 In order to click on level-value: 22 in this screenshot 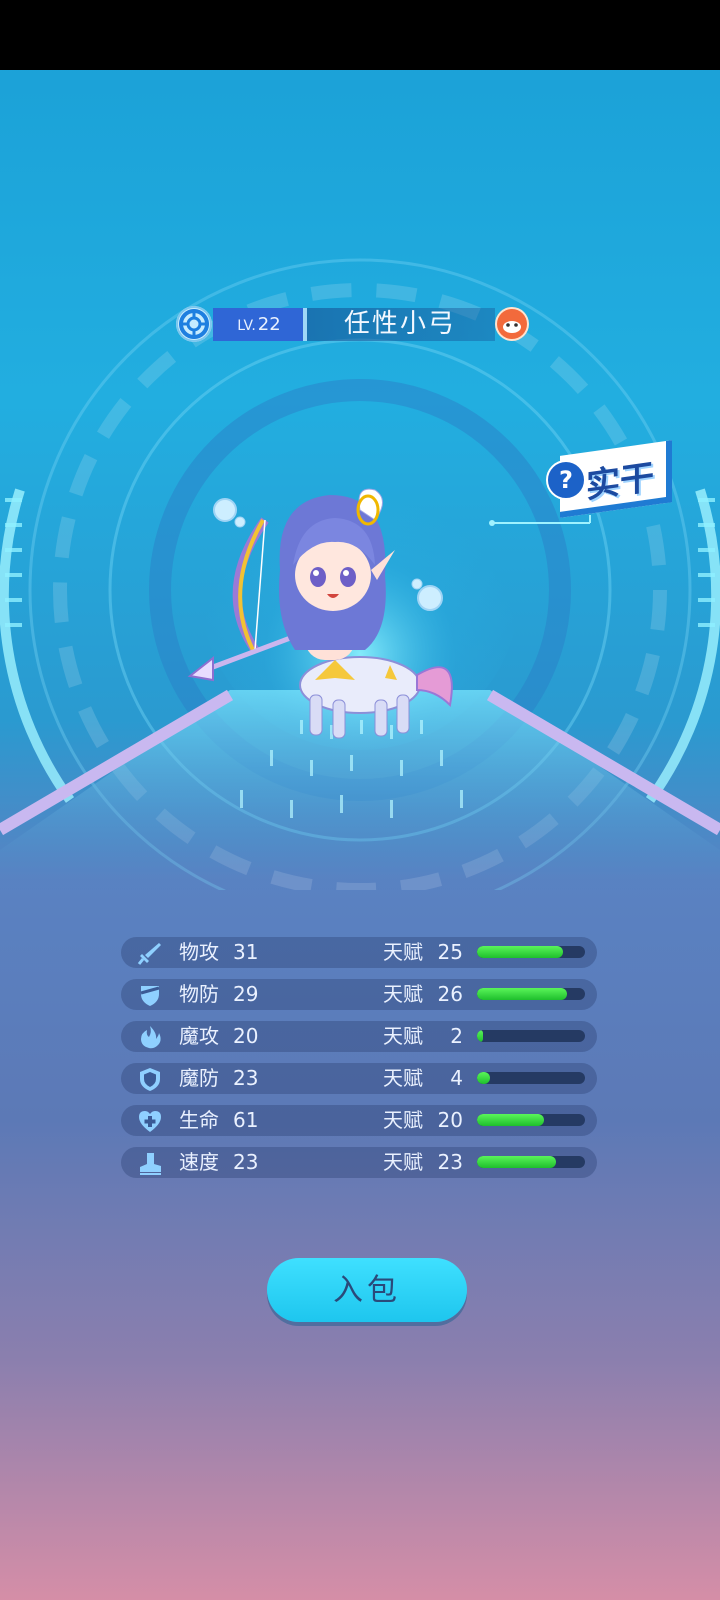, I will do `click(269, 324)`.